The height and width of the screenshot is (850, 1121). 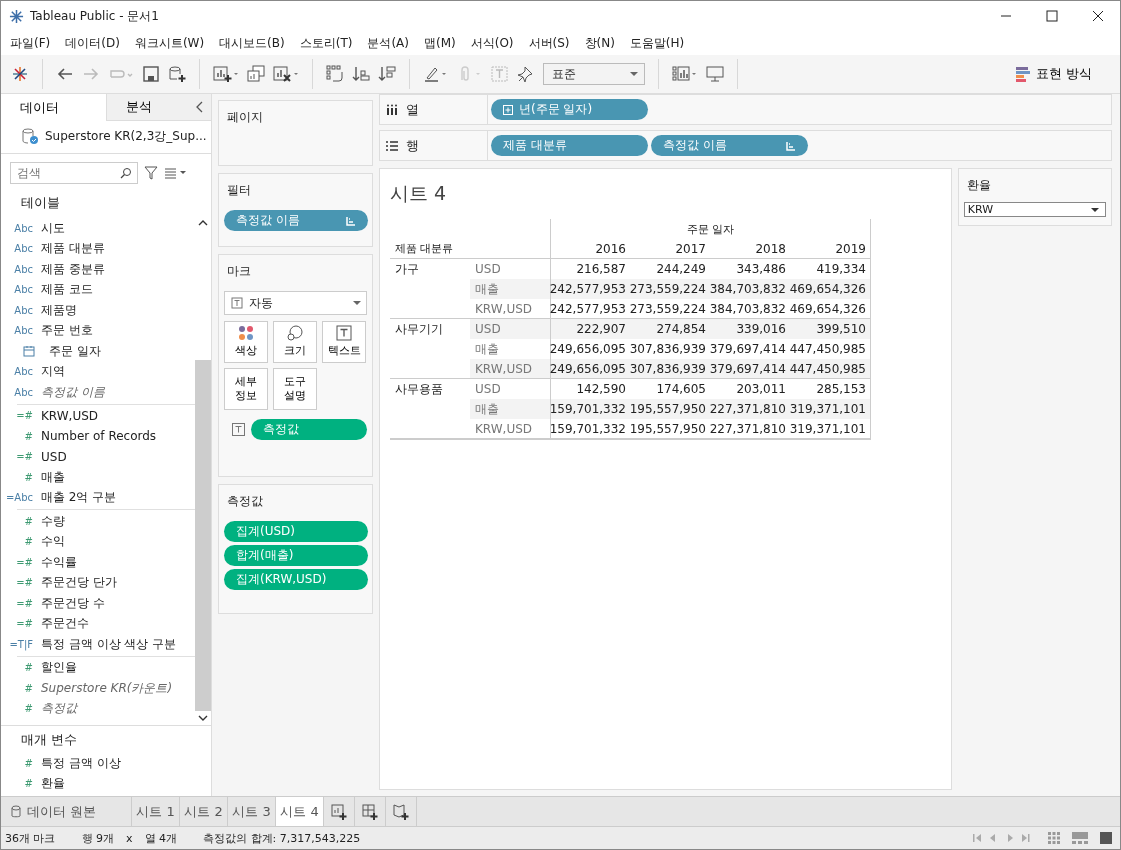 I want to click on status-text: 열 4개, so click(x=160, y=838).